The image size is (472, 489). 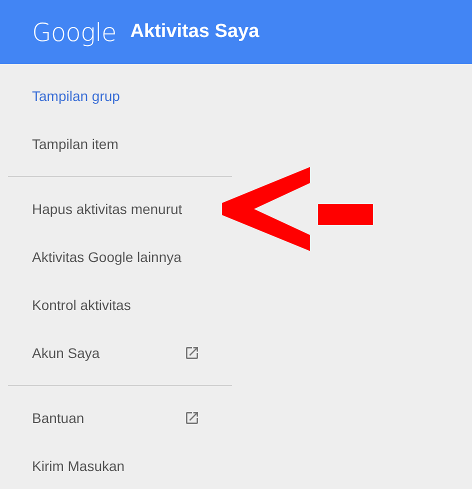 What do you see at coordinates (120, 353) in the screenshot?
I see `menu-item: Akun Saya` at bounding box center [120, 353].